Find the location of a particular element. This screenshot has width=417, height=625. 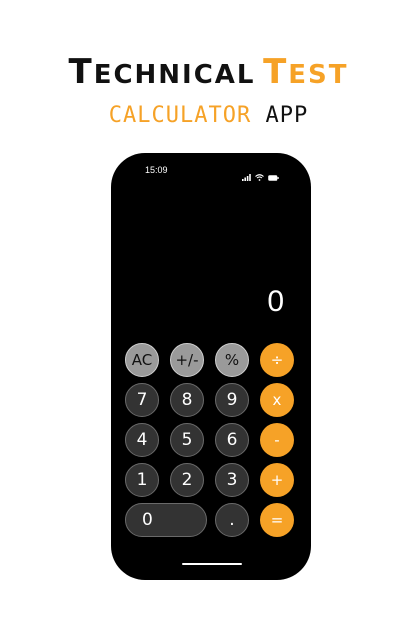

percent-button: % is located at coordinates (232, 360).